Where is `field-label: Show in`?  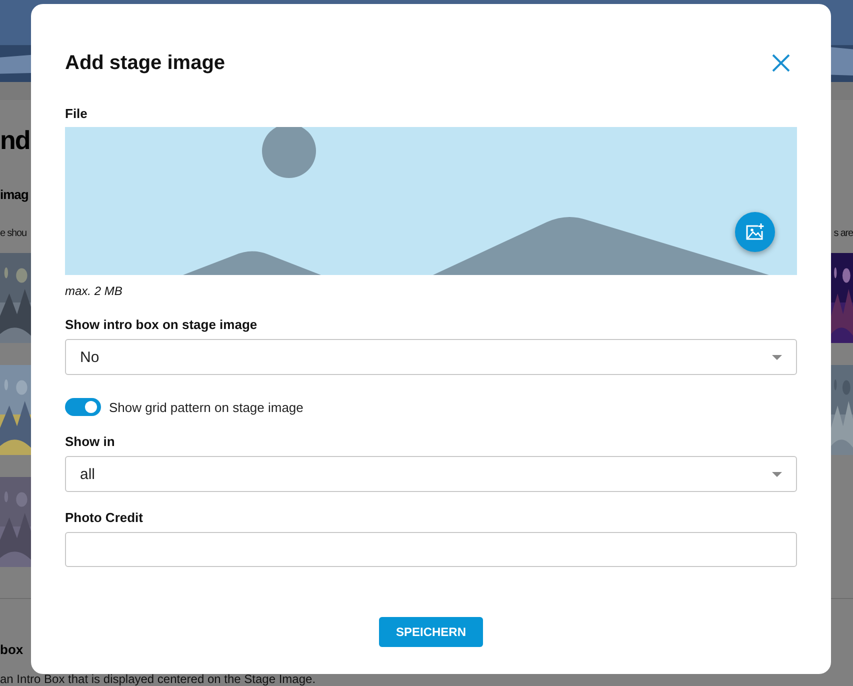
field-label: Show in is located at coordinates (90, 442).